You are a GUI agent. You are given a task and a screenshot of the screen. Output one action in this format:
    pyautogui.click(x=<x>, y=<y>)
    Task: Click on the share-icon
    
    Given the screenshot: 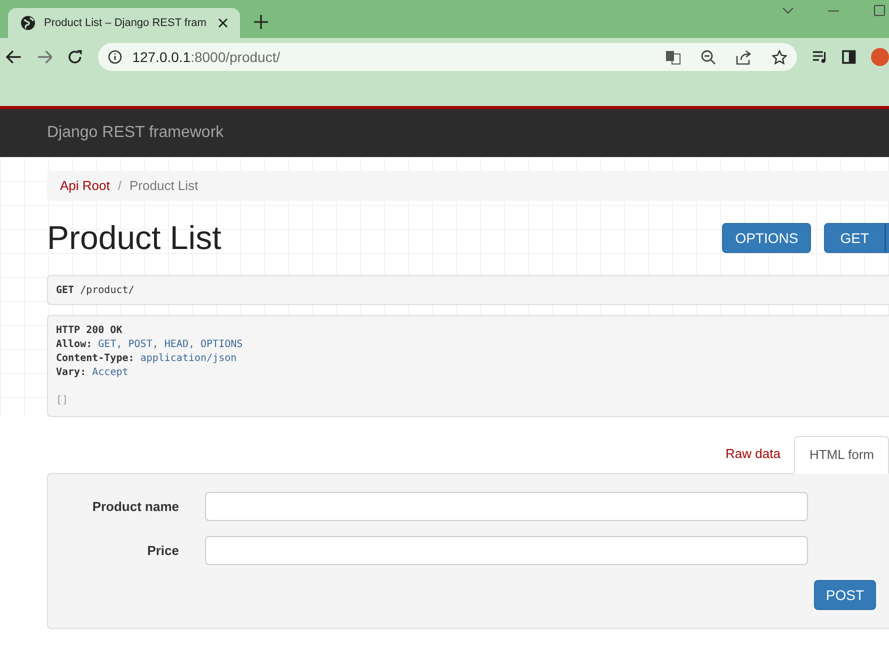 What is the action you would take?
    pyautogui.click(x=744, y=57)
    